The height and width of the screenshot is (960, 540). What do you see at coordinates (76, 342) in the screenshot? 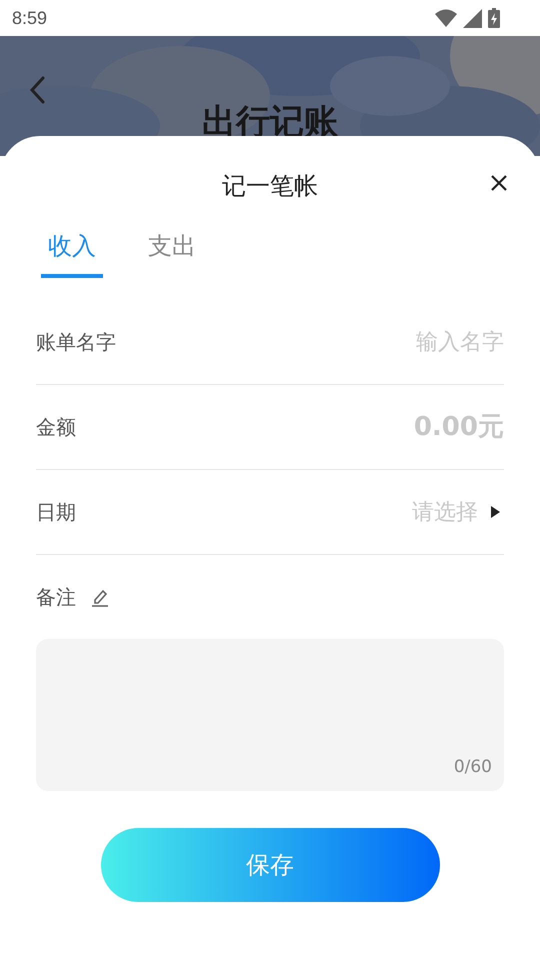
I see `field-label: 账单名字` at bounding box center [76, 342].